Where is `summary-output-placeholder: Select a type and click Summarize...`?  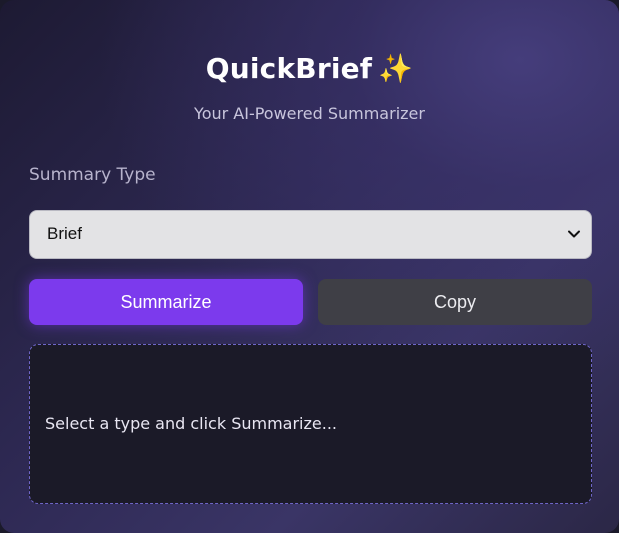 summary-output-placeholder: Select a type and click Summarize... is located at coordinates (191, 423).